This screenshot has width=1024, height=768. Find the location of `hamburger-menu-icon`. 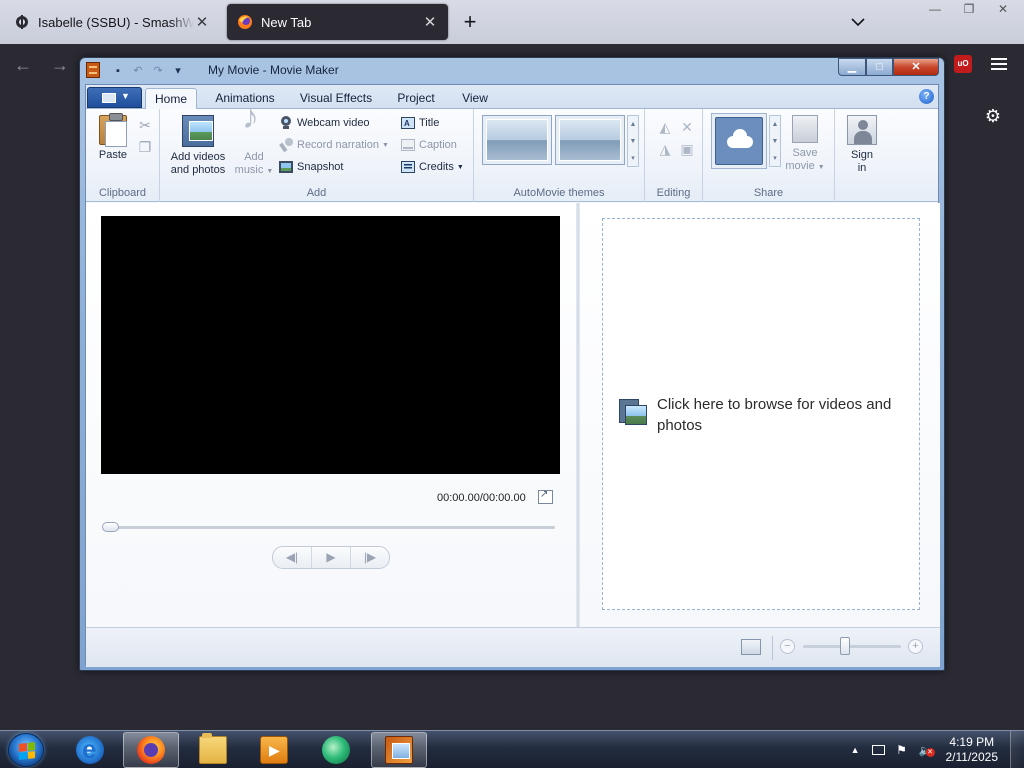

hamburger-menu-icon is located at coordinates (999, 64).